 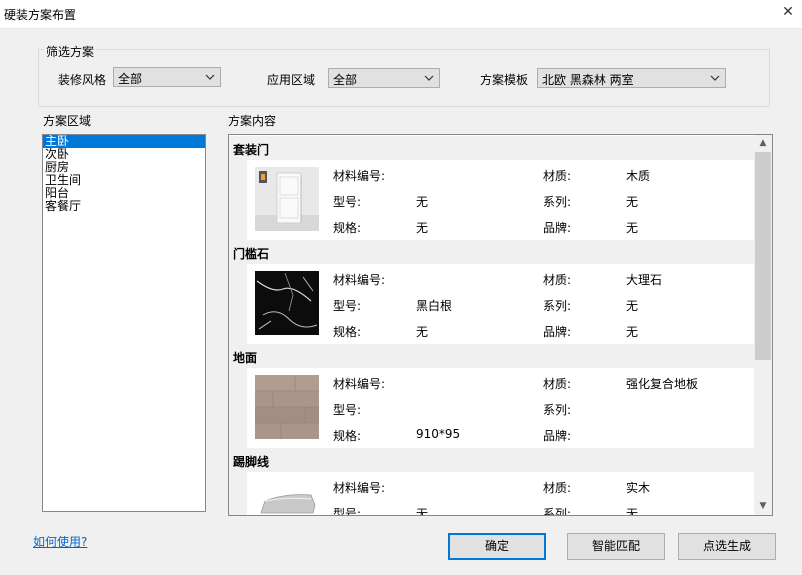 What do you see at coordinates (438, 434) in the screenshot?
I see `spec-value: 910*95` at bounding box center [438, 434].